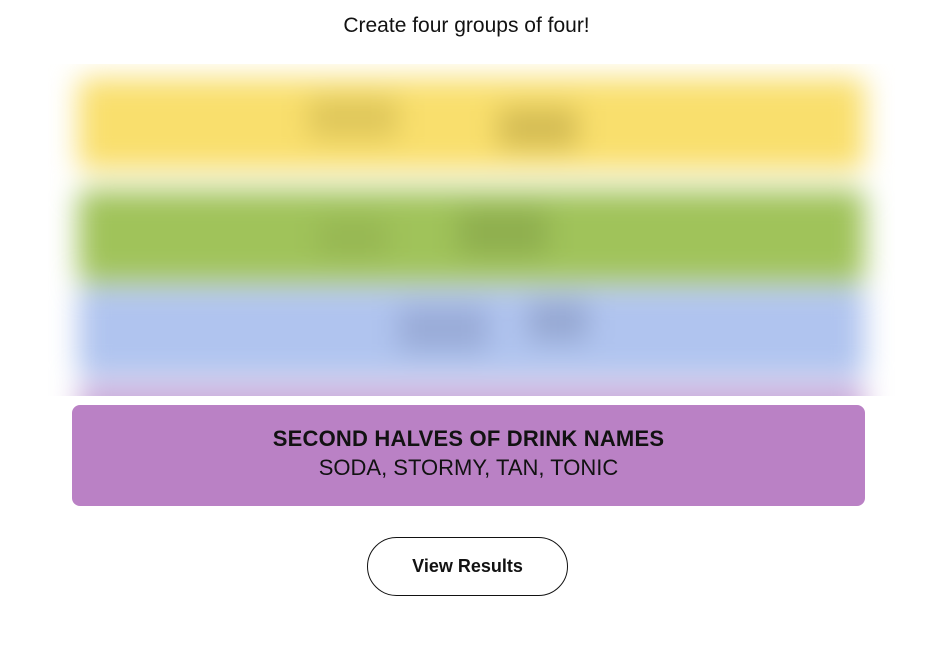 The width and height of the screenshot is (933, 668). I want to click on solved-group-title: SECOND HALVES OF DRINK NAMES, so click(468, 438).